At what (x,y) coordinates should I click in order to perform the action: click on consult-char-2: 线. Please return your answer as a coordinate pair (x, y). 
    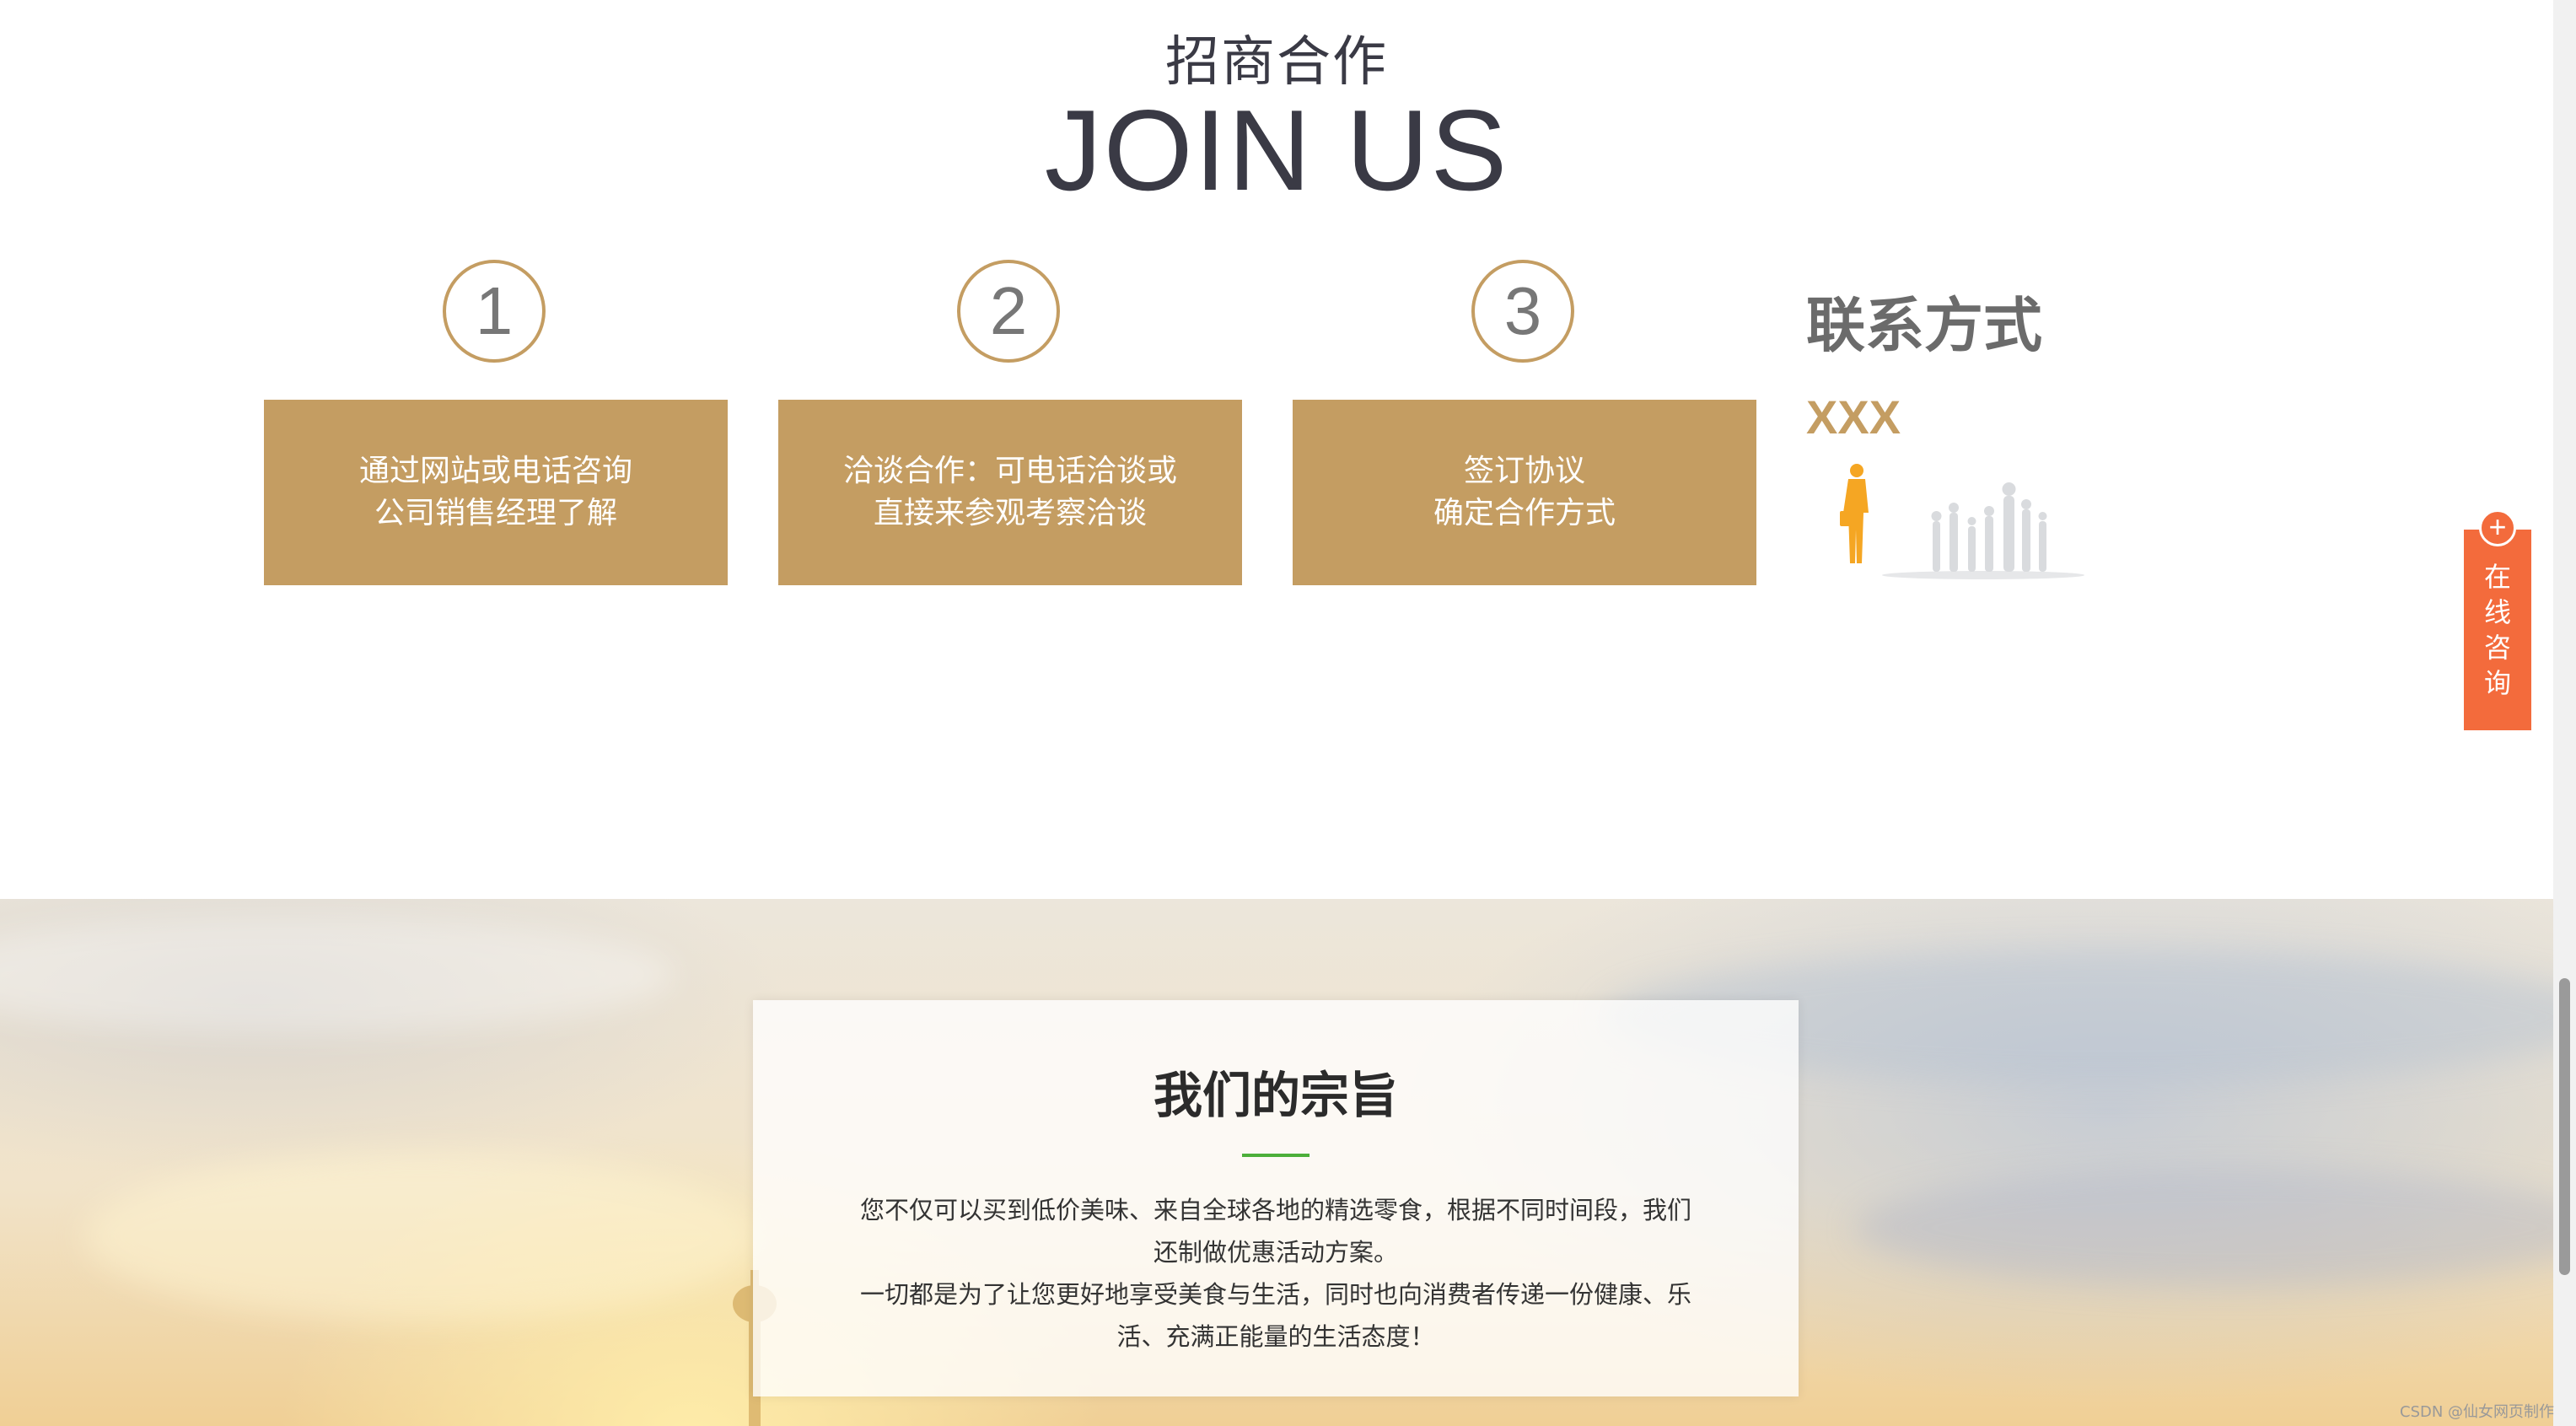
    Looking at the image, I should click on (2497, 612).